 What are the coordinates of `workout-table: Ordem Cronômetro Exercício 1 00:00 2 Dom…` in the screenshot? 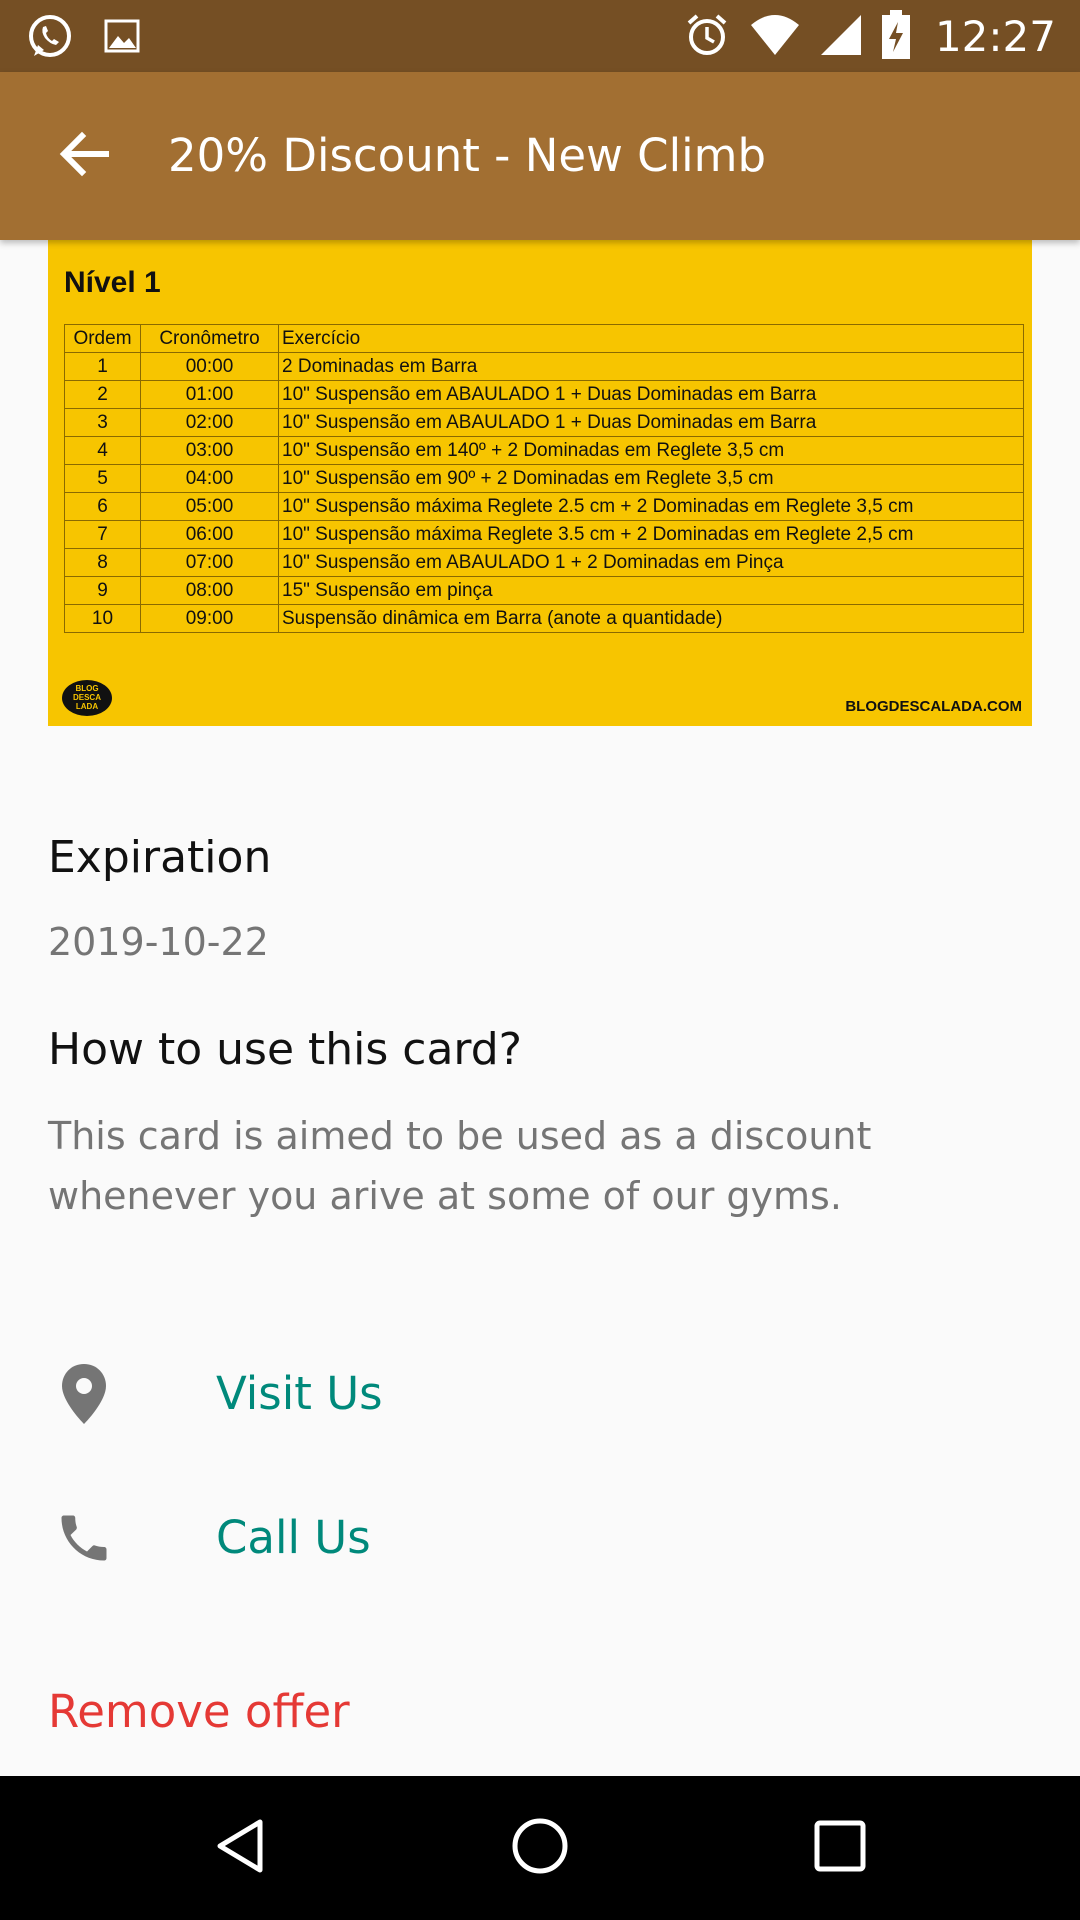 It's located at (544, 478).